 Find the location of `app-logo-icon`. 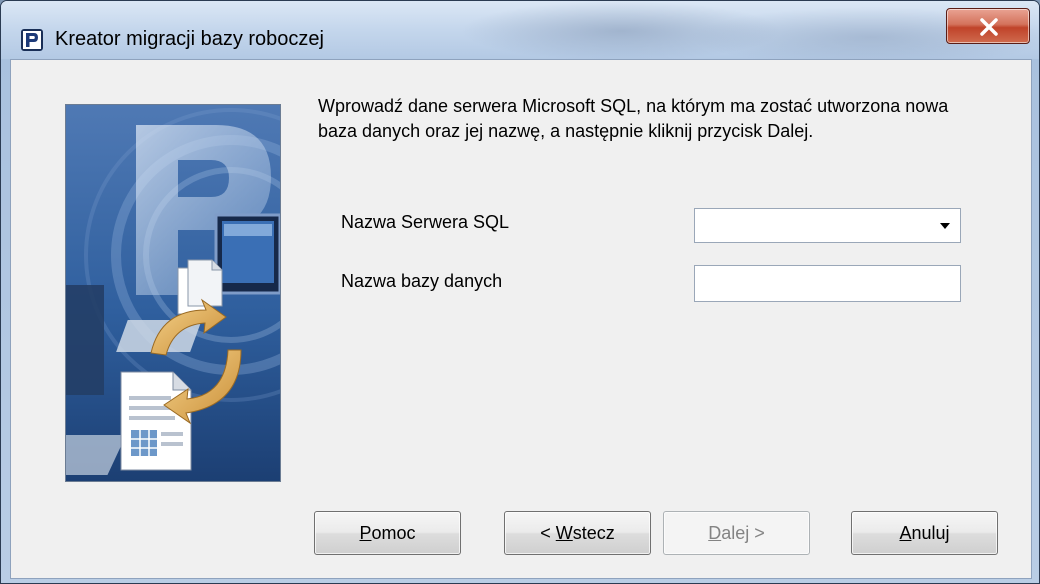

app-logo-icon is located at coordinates (32, 40).